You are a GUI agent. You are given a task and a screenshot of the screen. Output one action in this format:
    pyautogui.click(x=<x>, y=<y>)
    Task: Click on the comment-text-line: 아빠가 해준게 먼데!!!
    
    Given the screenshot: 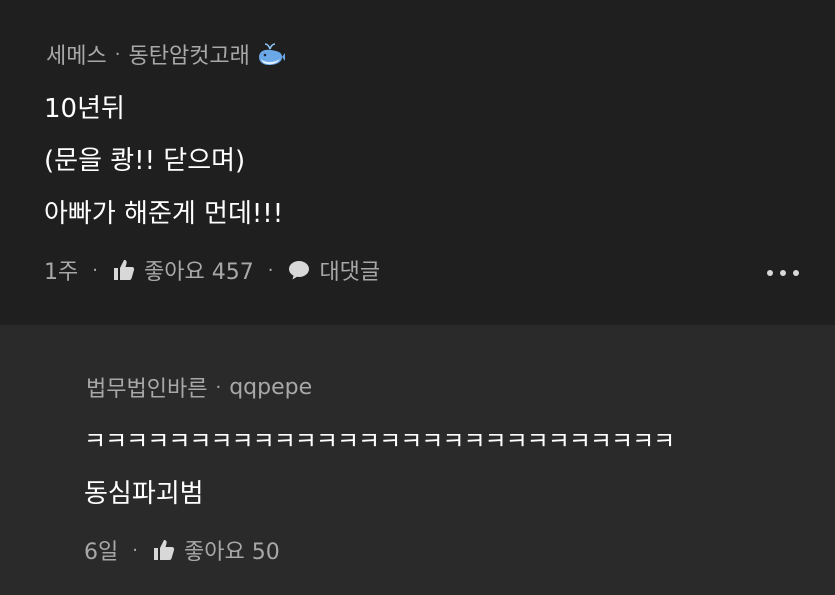 What is the action you would take?
    pyautogui.click(x=164, y=214)
    